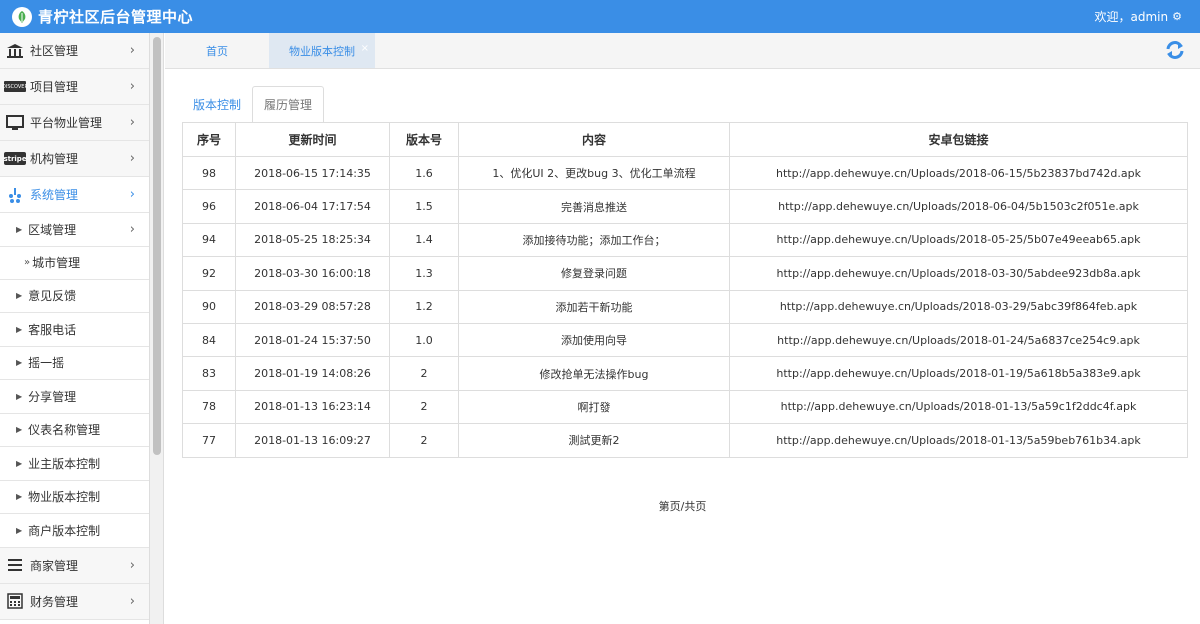 Image resolution: width=1200 pixels, height=624 pixels. I want to click on top-bar: 青柠社区后台管理中心 欢迎，admin ⚙, so click(600, 16).